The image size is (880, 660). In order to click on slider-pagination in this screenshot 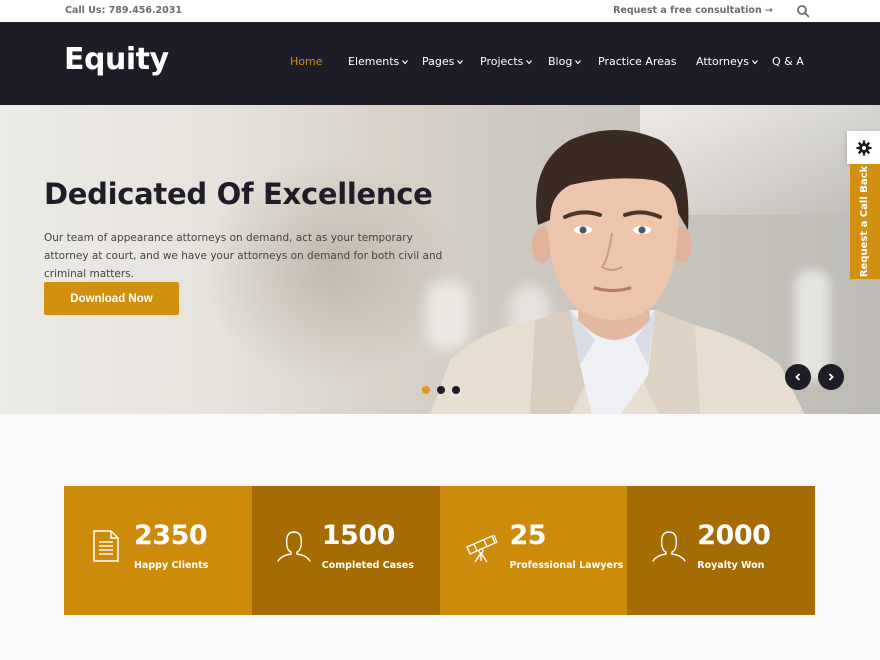, I will do `click(441, 390)`.